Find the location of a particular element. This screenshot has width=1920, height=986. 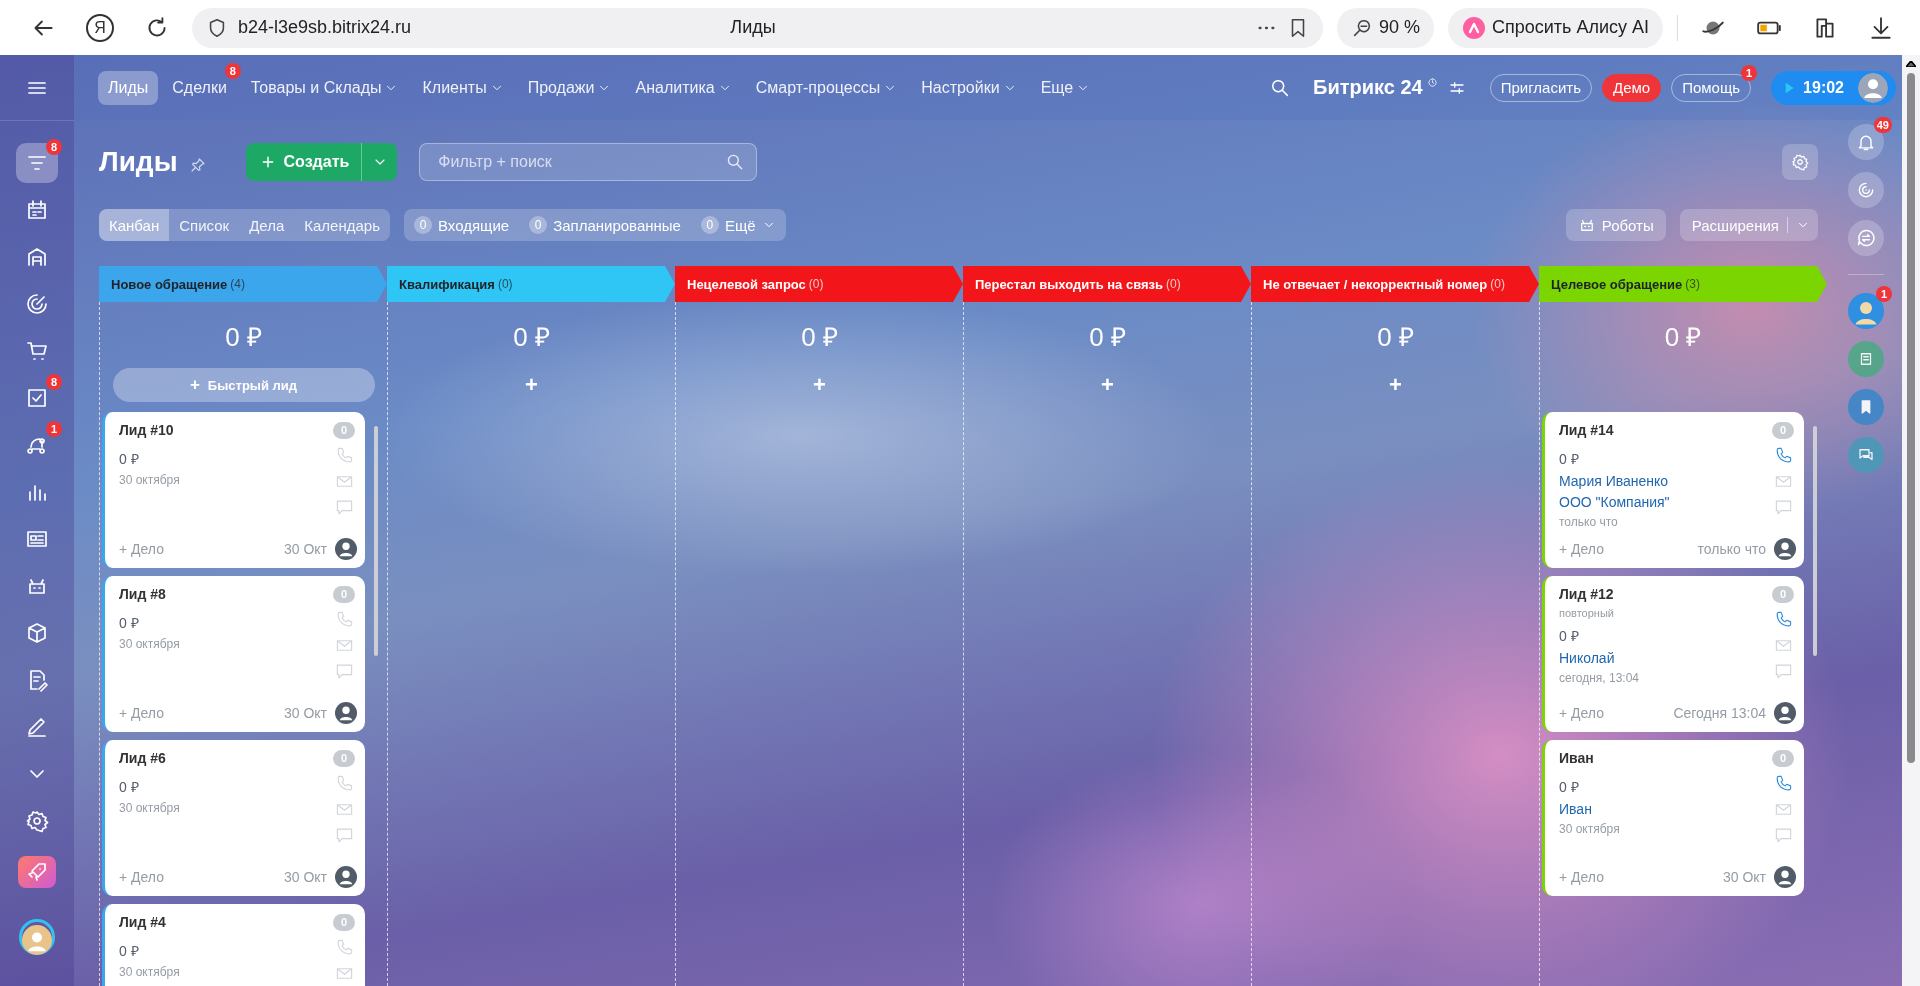

stage-header: Перестал выходить на связь (0) is located at coordinates (1107, 284).